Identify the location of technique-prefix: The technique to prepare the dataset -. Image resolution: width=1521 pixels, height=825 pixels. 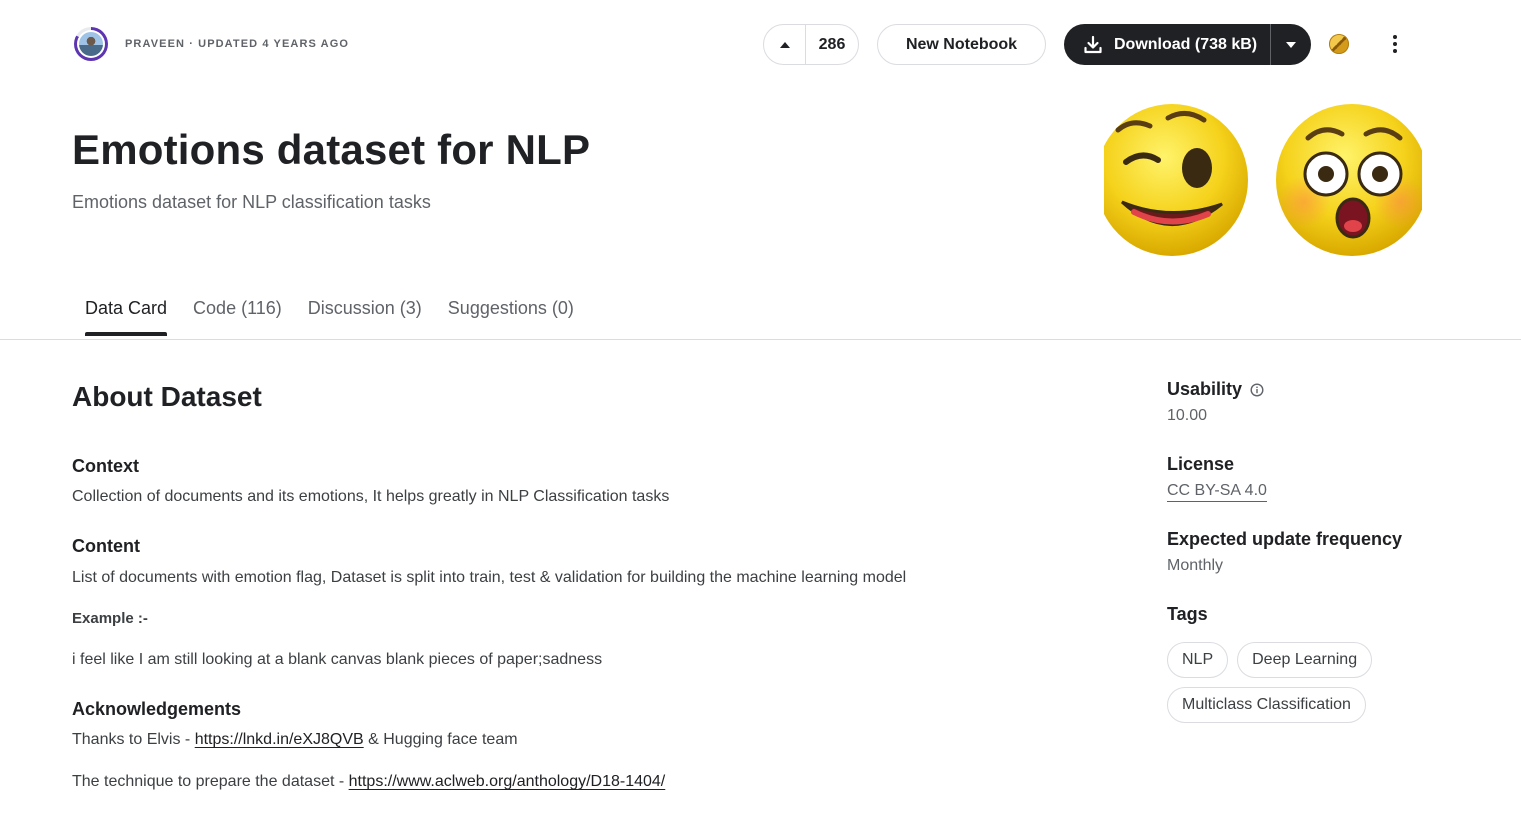
(210, 781).